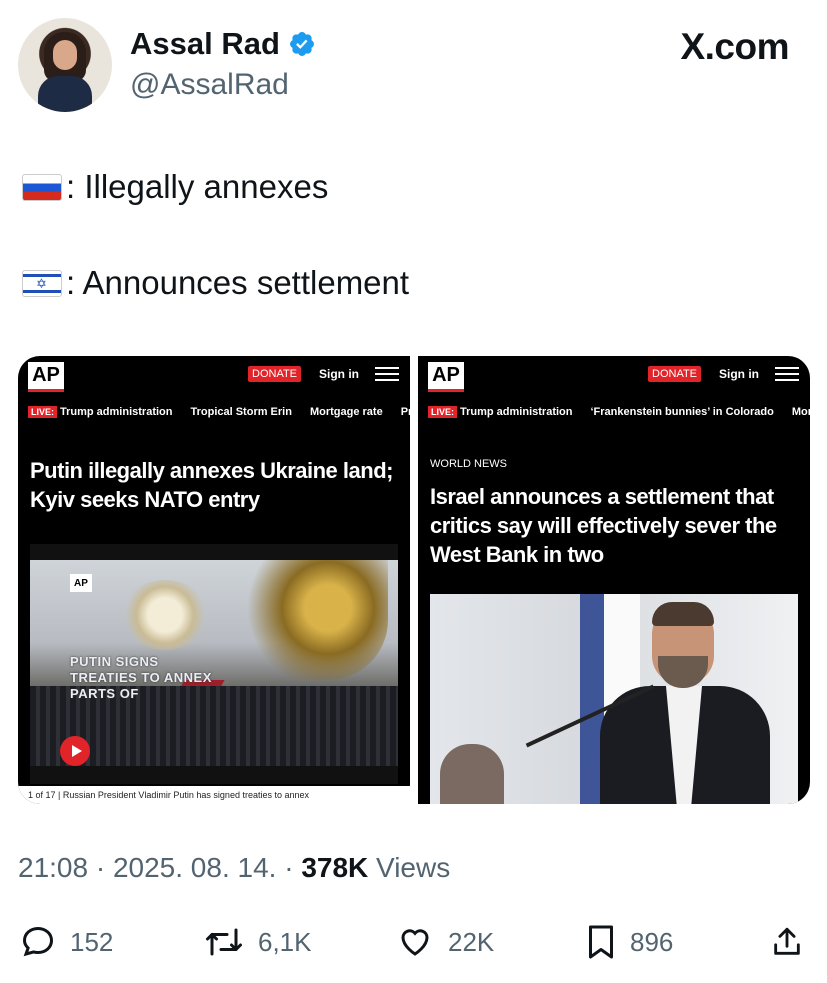 The width and height of the screenshot is (827, 983). What do you see at coordinates (42, 283) in the screenshot?
I see `israel-flag-icon: ✡` at bounding box center [42, 283].